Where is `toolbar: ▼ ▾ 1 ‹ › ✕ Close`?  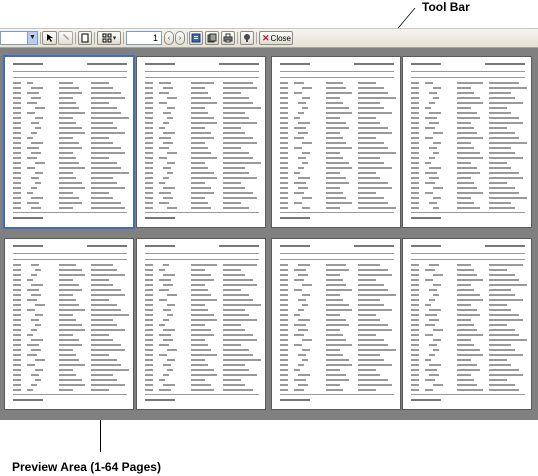 toolbar: ▼ ▾ 1 ‹ › ✕ Close is located at coordinates (269, 38).